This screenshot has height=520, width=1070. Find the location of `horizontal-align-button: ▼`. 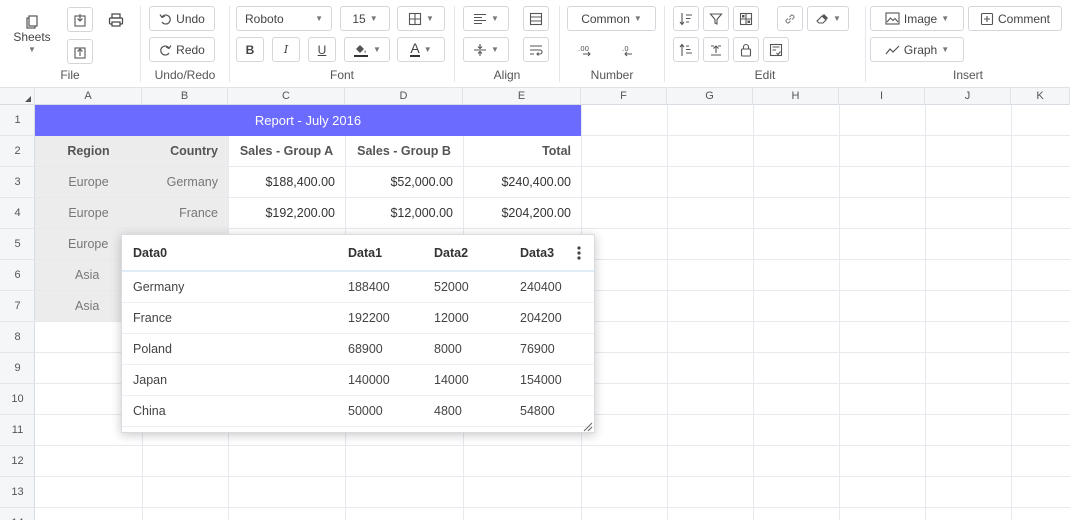

horizontal-align-button: ▼ is located at coordinates (486, 18).